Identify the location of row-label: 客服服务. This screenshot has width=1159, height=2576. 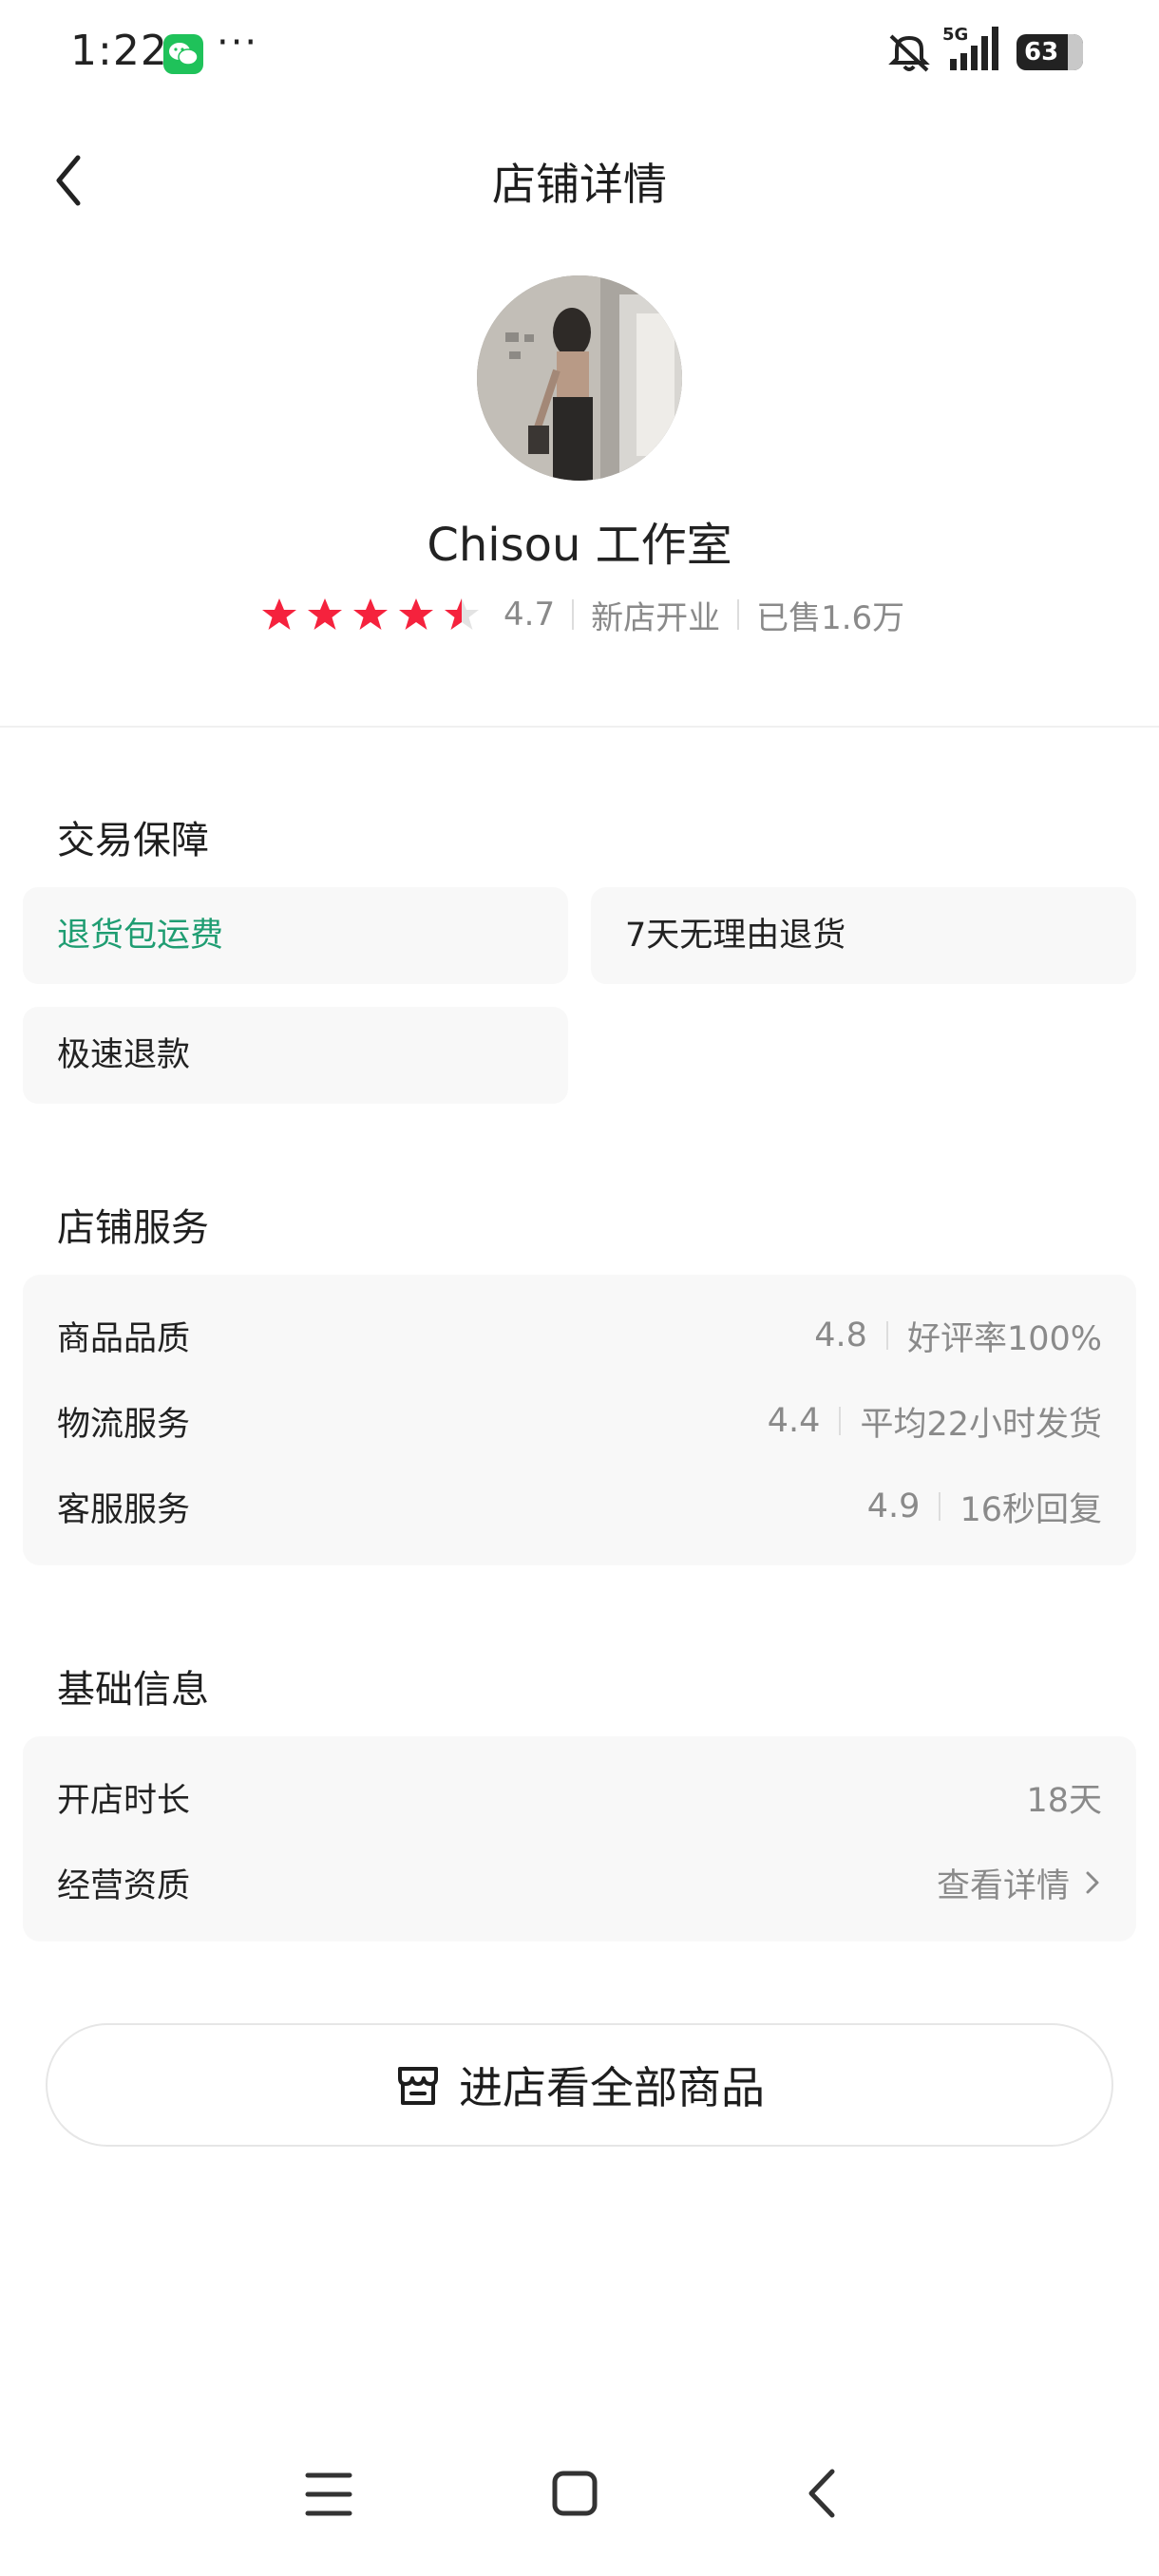
(124, 1509).